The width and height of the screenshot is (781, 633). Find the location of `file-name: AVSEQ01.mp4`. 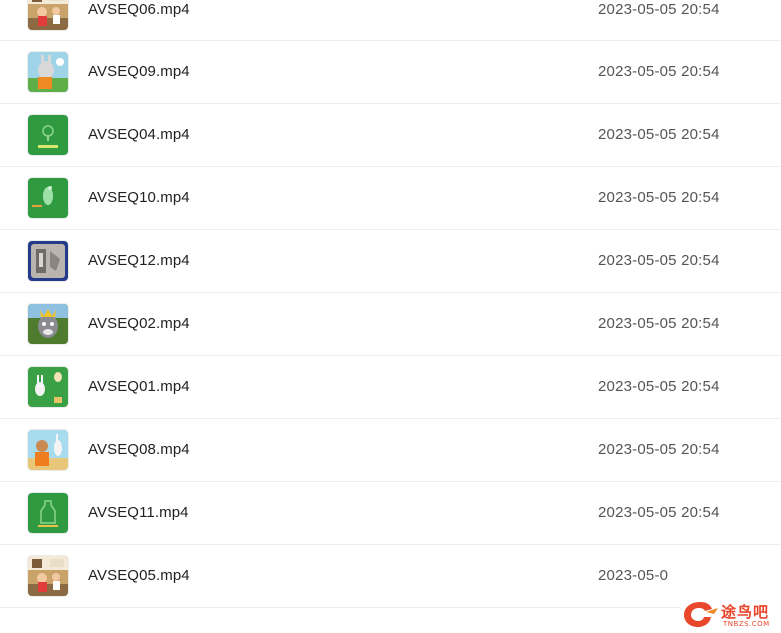

file-name: AVSEQ01.mp4 is located at coordinates (139, 386).